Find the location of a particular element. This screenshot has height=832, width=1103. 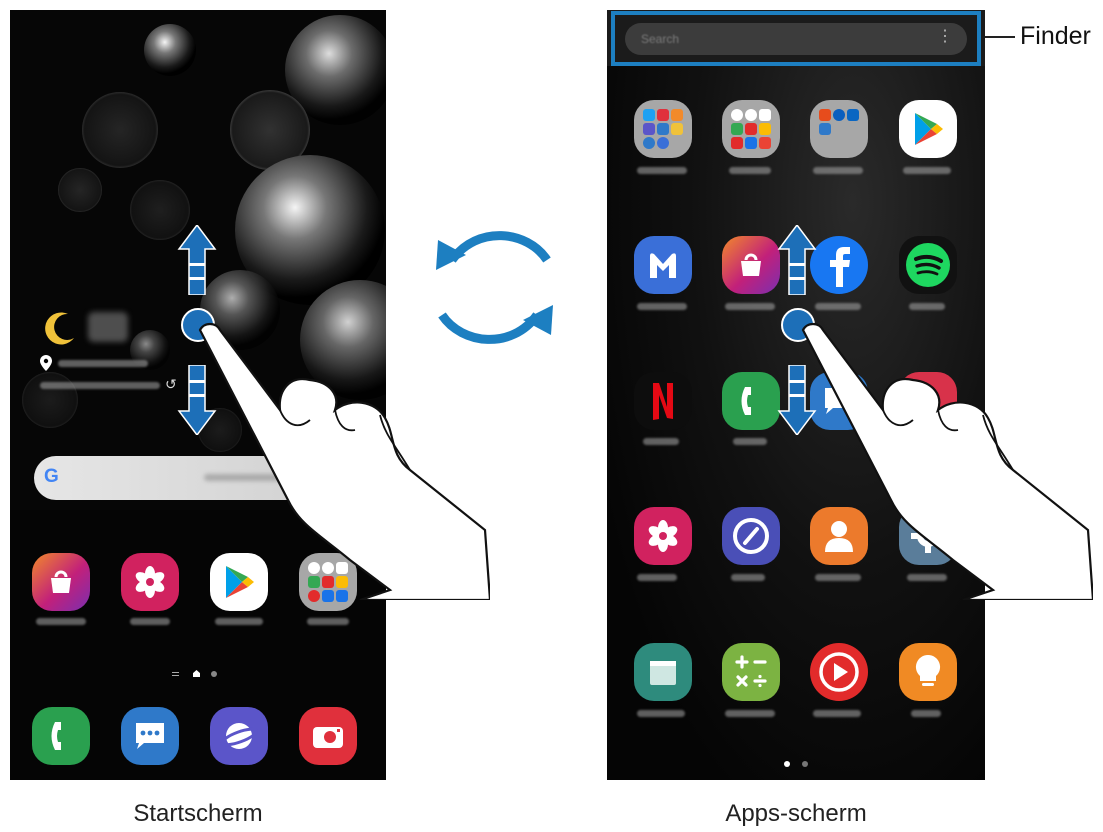

moon-icon is located at coordinates (59, 328).